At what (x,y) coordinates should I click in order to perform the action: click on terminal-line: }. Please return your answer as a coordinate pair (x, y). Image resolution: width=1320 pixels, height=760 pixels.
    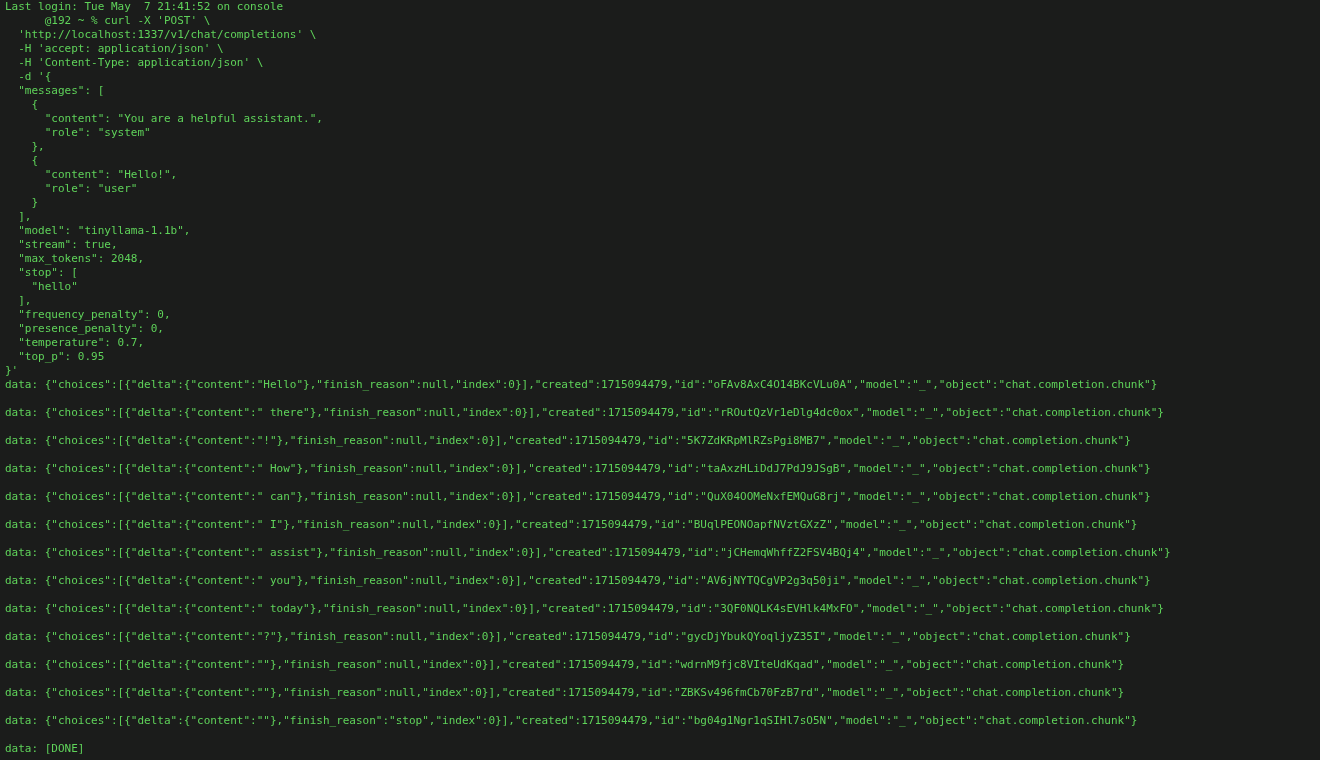
    Looking at the image, I should click on (34, 203).